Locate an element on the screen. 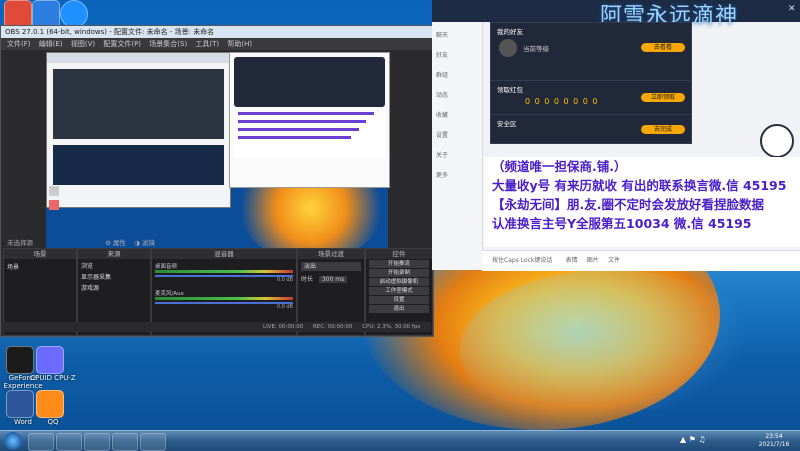 This screenshot has height=451, width=800. start-button is located at coordinates (13, 441).